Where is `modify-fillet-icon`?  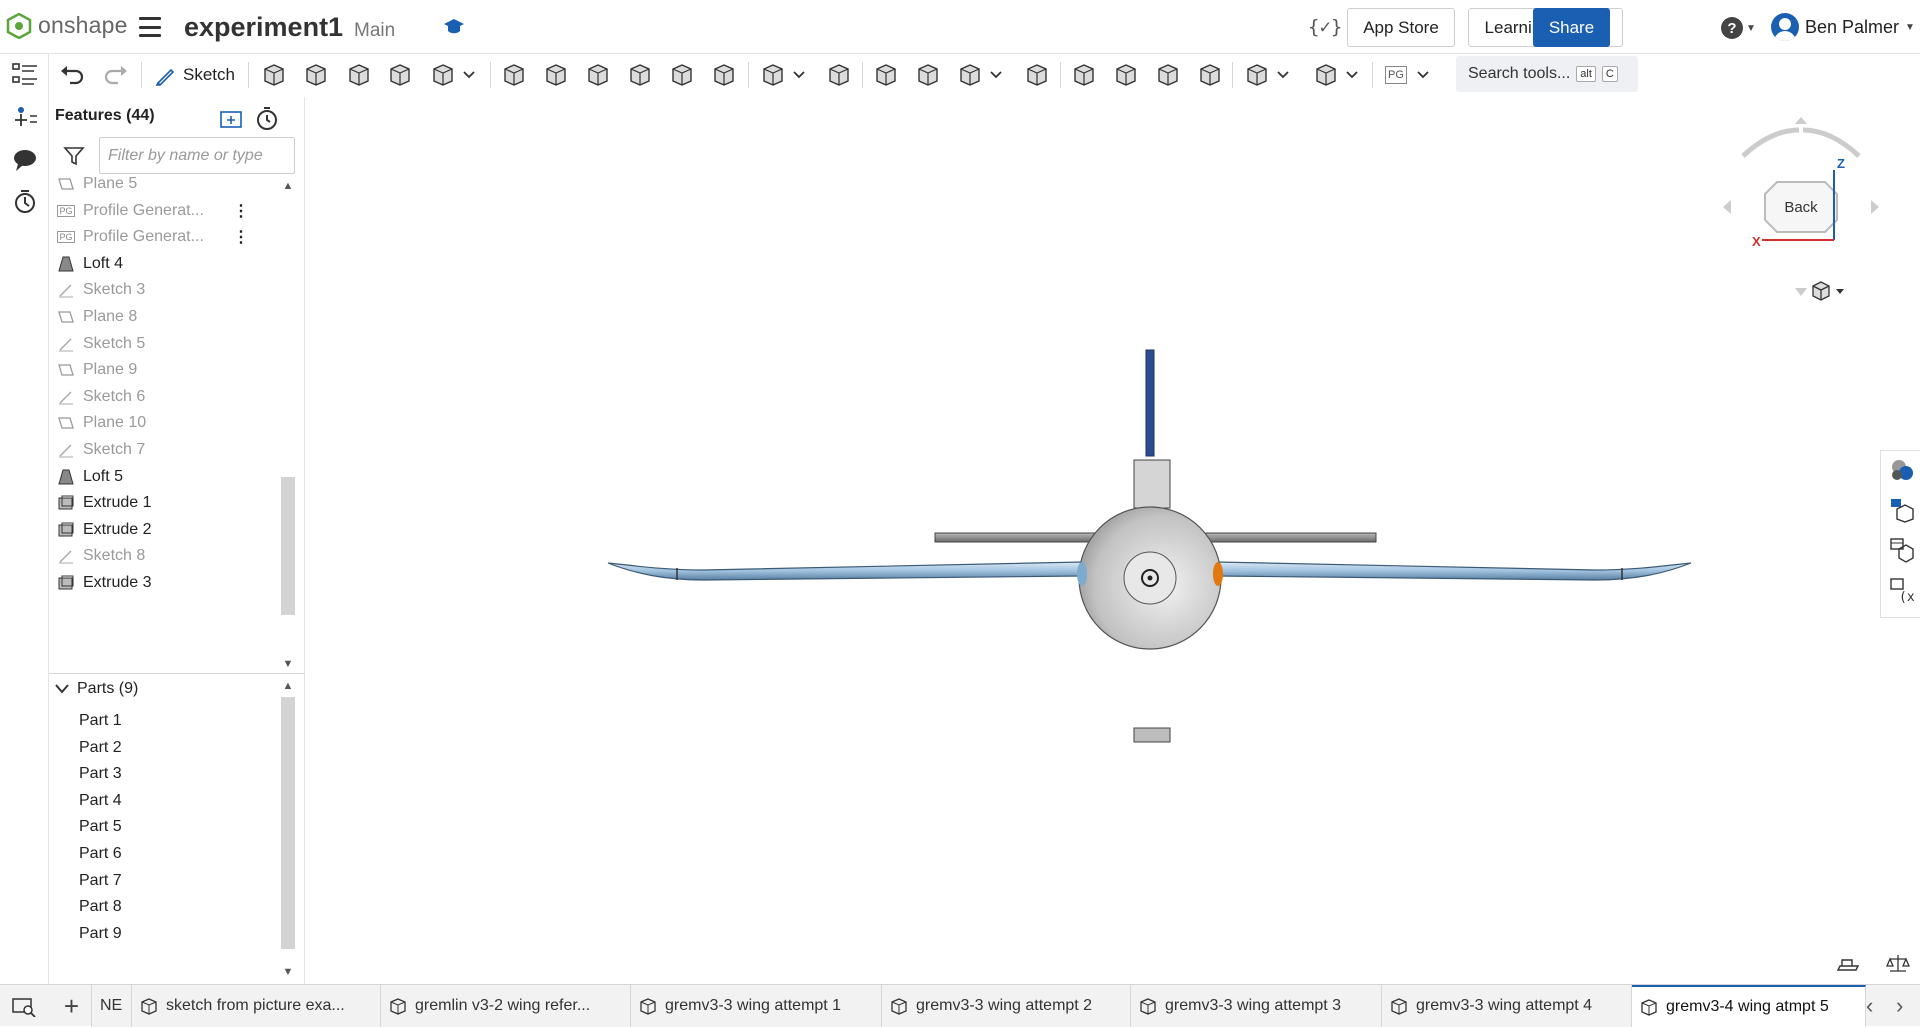
modify-fillet-icon is located at coordinates (1084, 75).